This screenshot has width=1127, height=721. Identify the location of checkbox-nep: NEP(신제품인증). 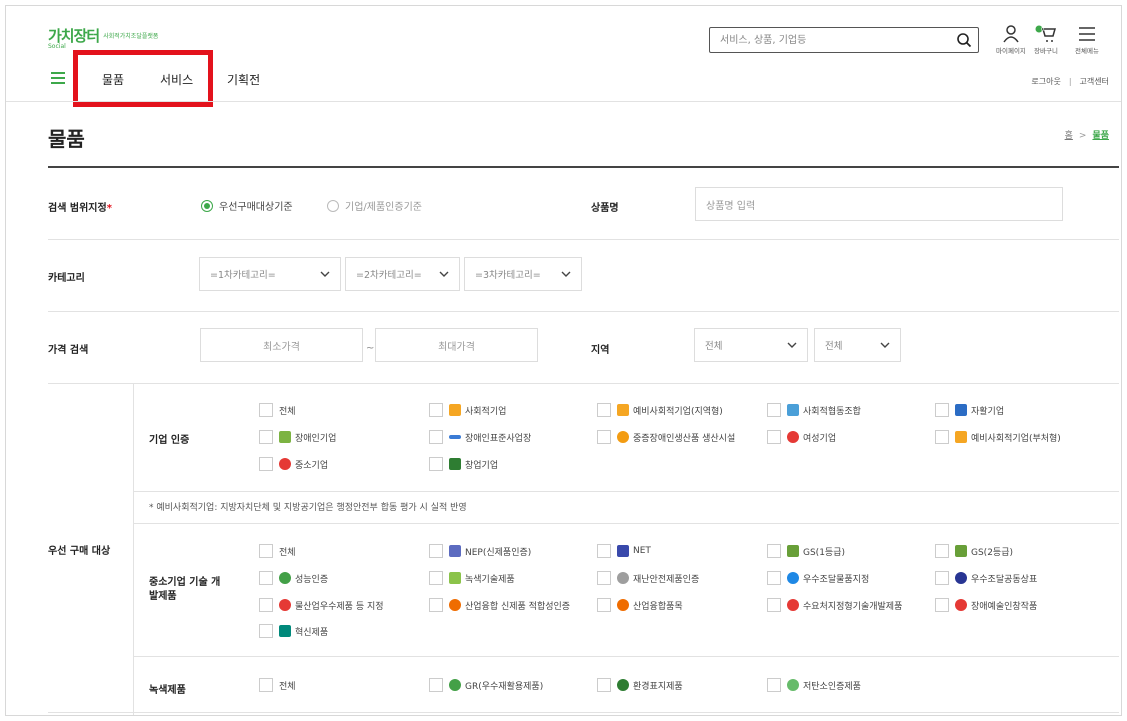
(480, 551).